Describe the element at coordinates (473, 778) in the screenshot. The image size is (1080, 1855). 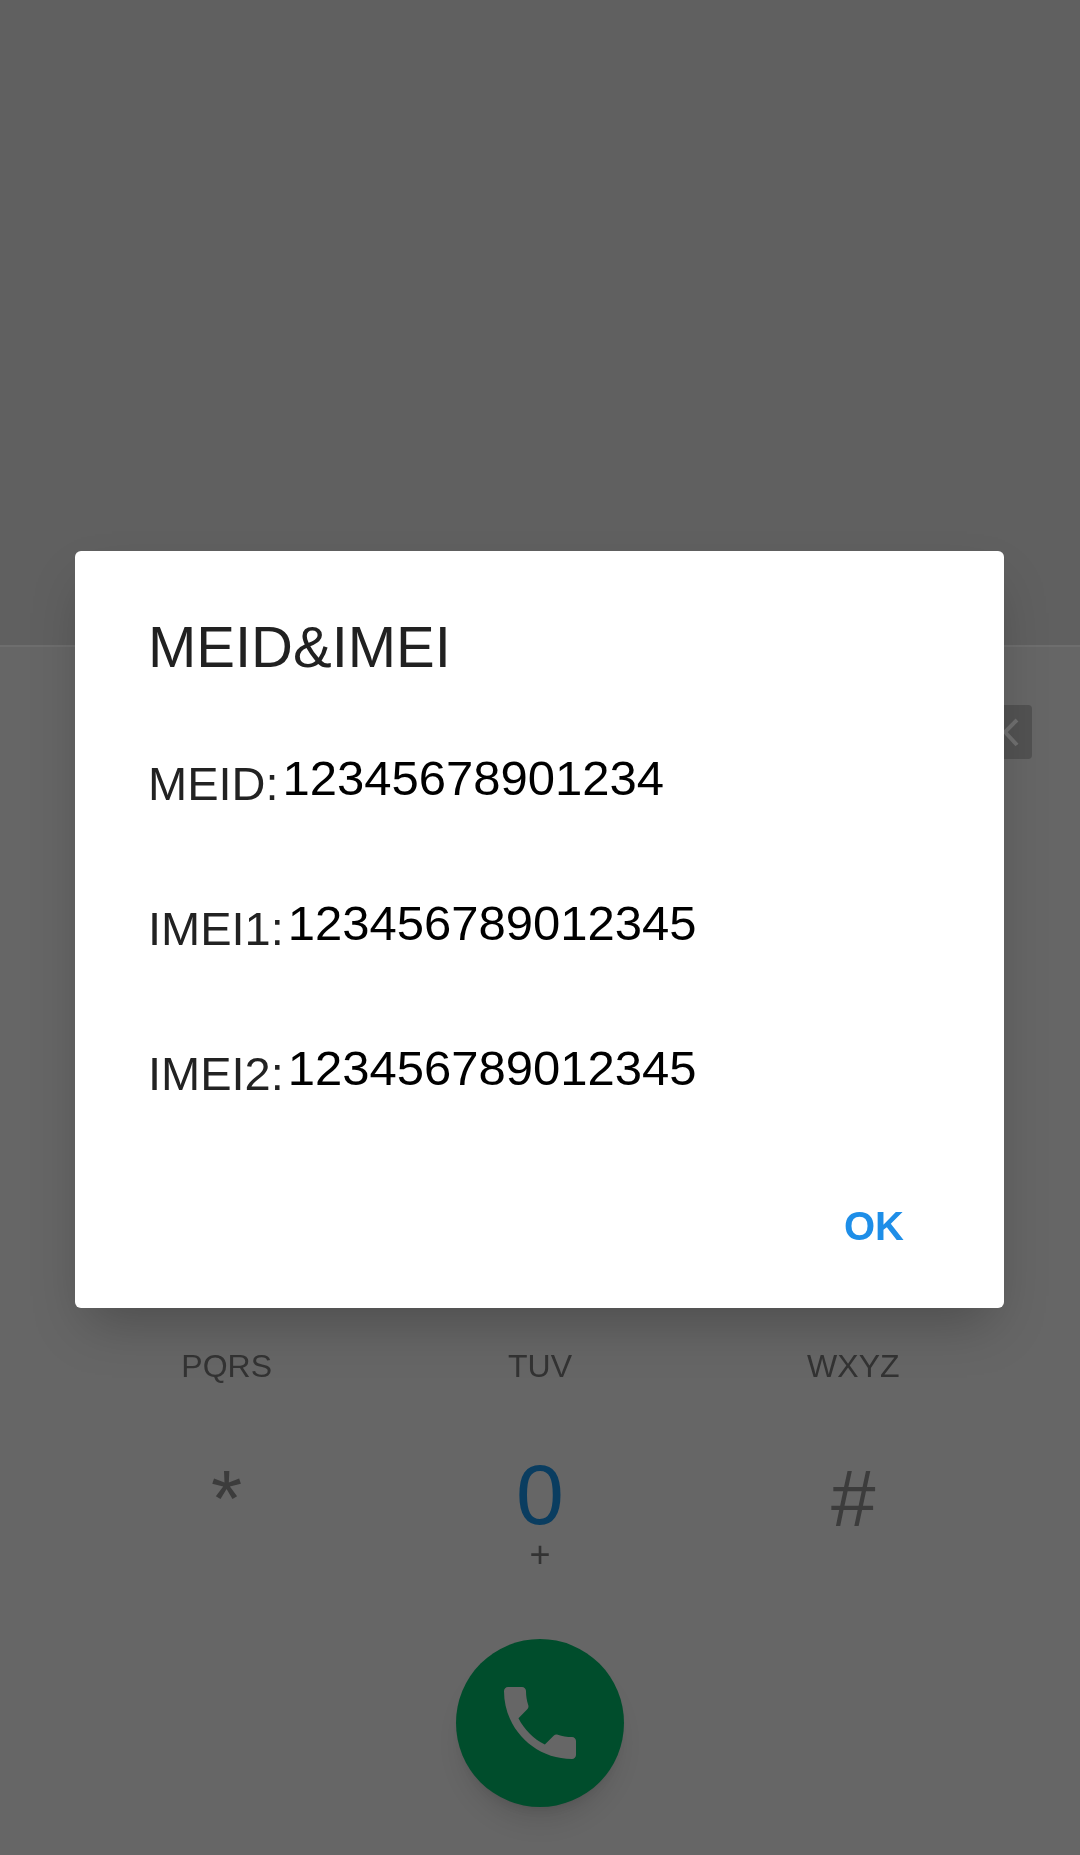
I see `info-value: 12345678901234` at that location.